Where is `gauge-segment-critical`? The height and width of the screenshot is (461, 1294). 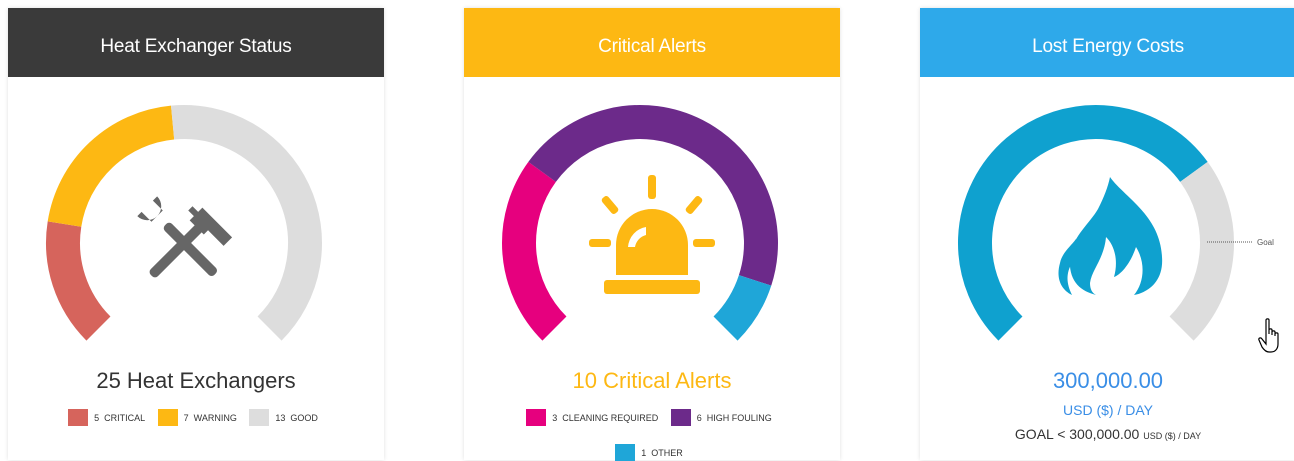
gauge-segment-critical is located at coordinates (78, 281).